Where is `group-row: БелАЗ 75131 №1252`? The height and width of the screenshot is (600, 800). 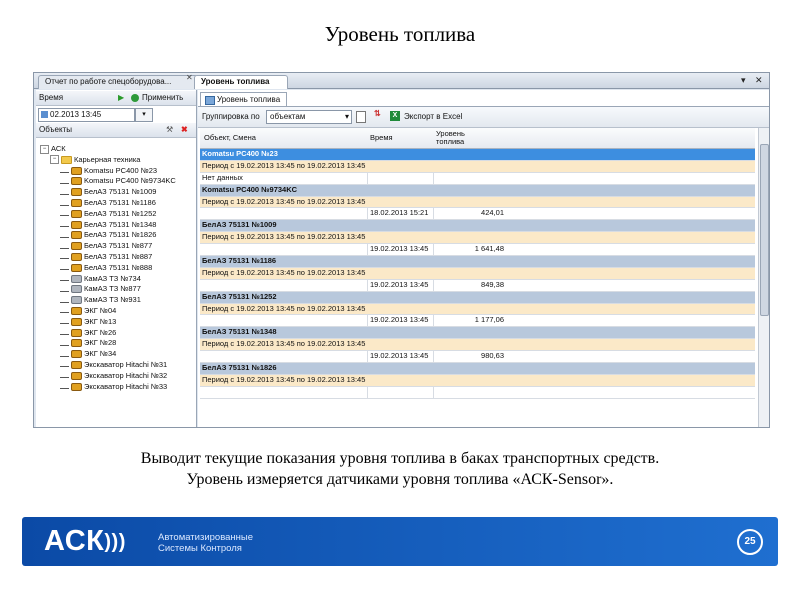
group-row: БелАЗ 75131 №1252 is located at coordinates (477, 297).